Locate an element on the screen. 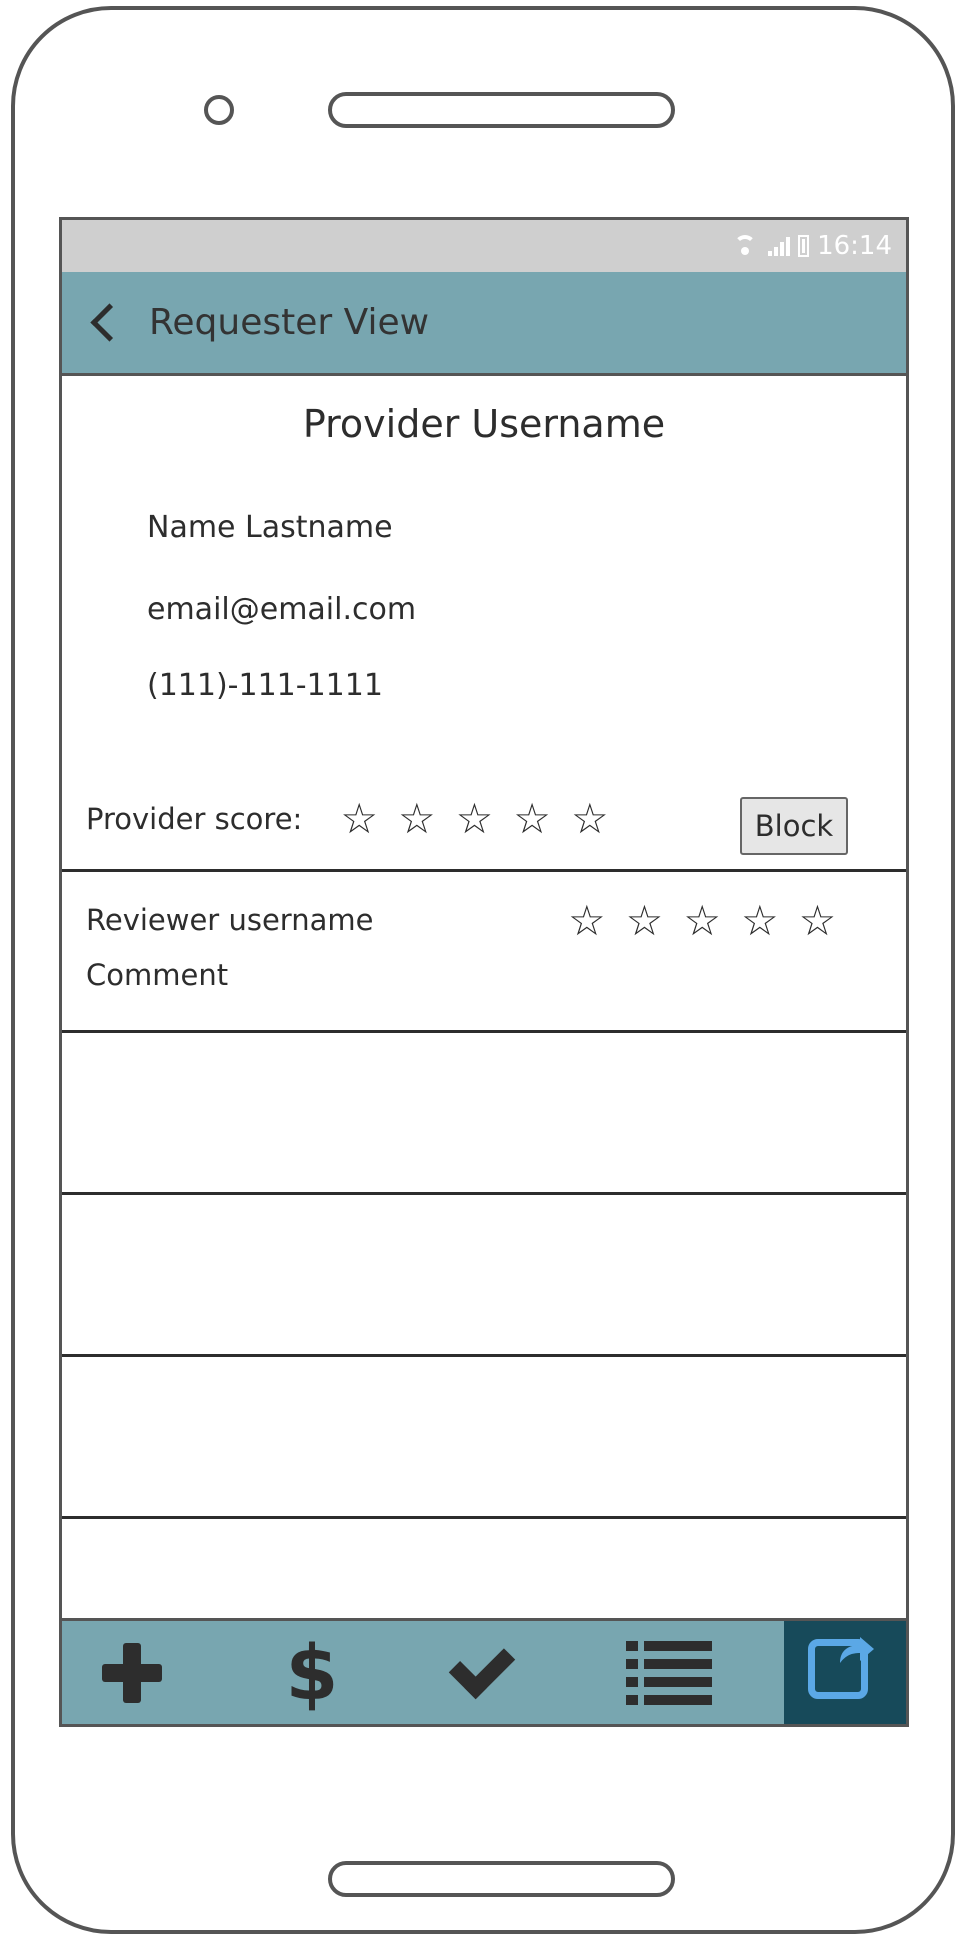  plus-icon is located at coordinates (132, 1673).